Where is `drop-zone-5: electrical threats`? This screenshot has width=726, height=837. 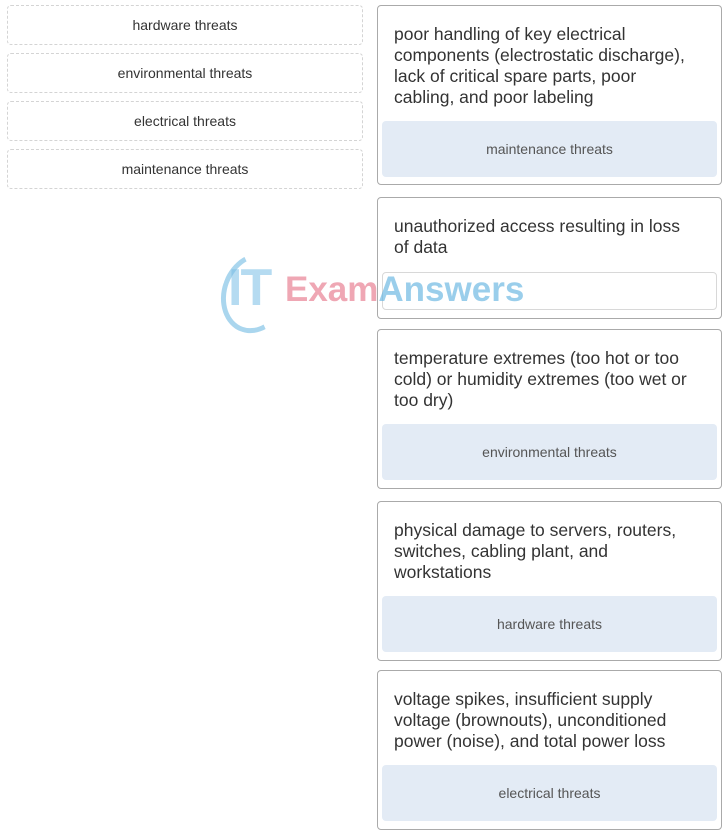 drop-zone-5: electrical threats is located at coordinates (549, 793).